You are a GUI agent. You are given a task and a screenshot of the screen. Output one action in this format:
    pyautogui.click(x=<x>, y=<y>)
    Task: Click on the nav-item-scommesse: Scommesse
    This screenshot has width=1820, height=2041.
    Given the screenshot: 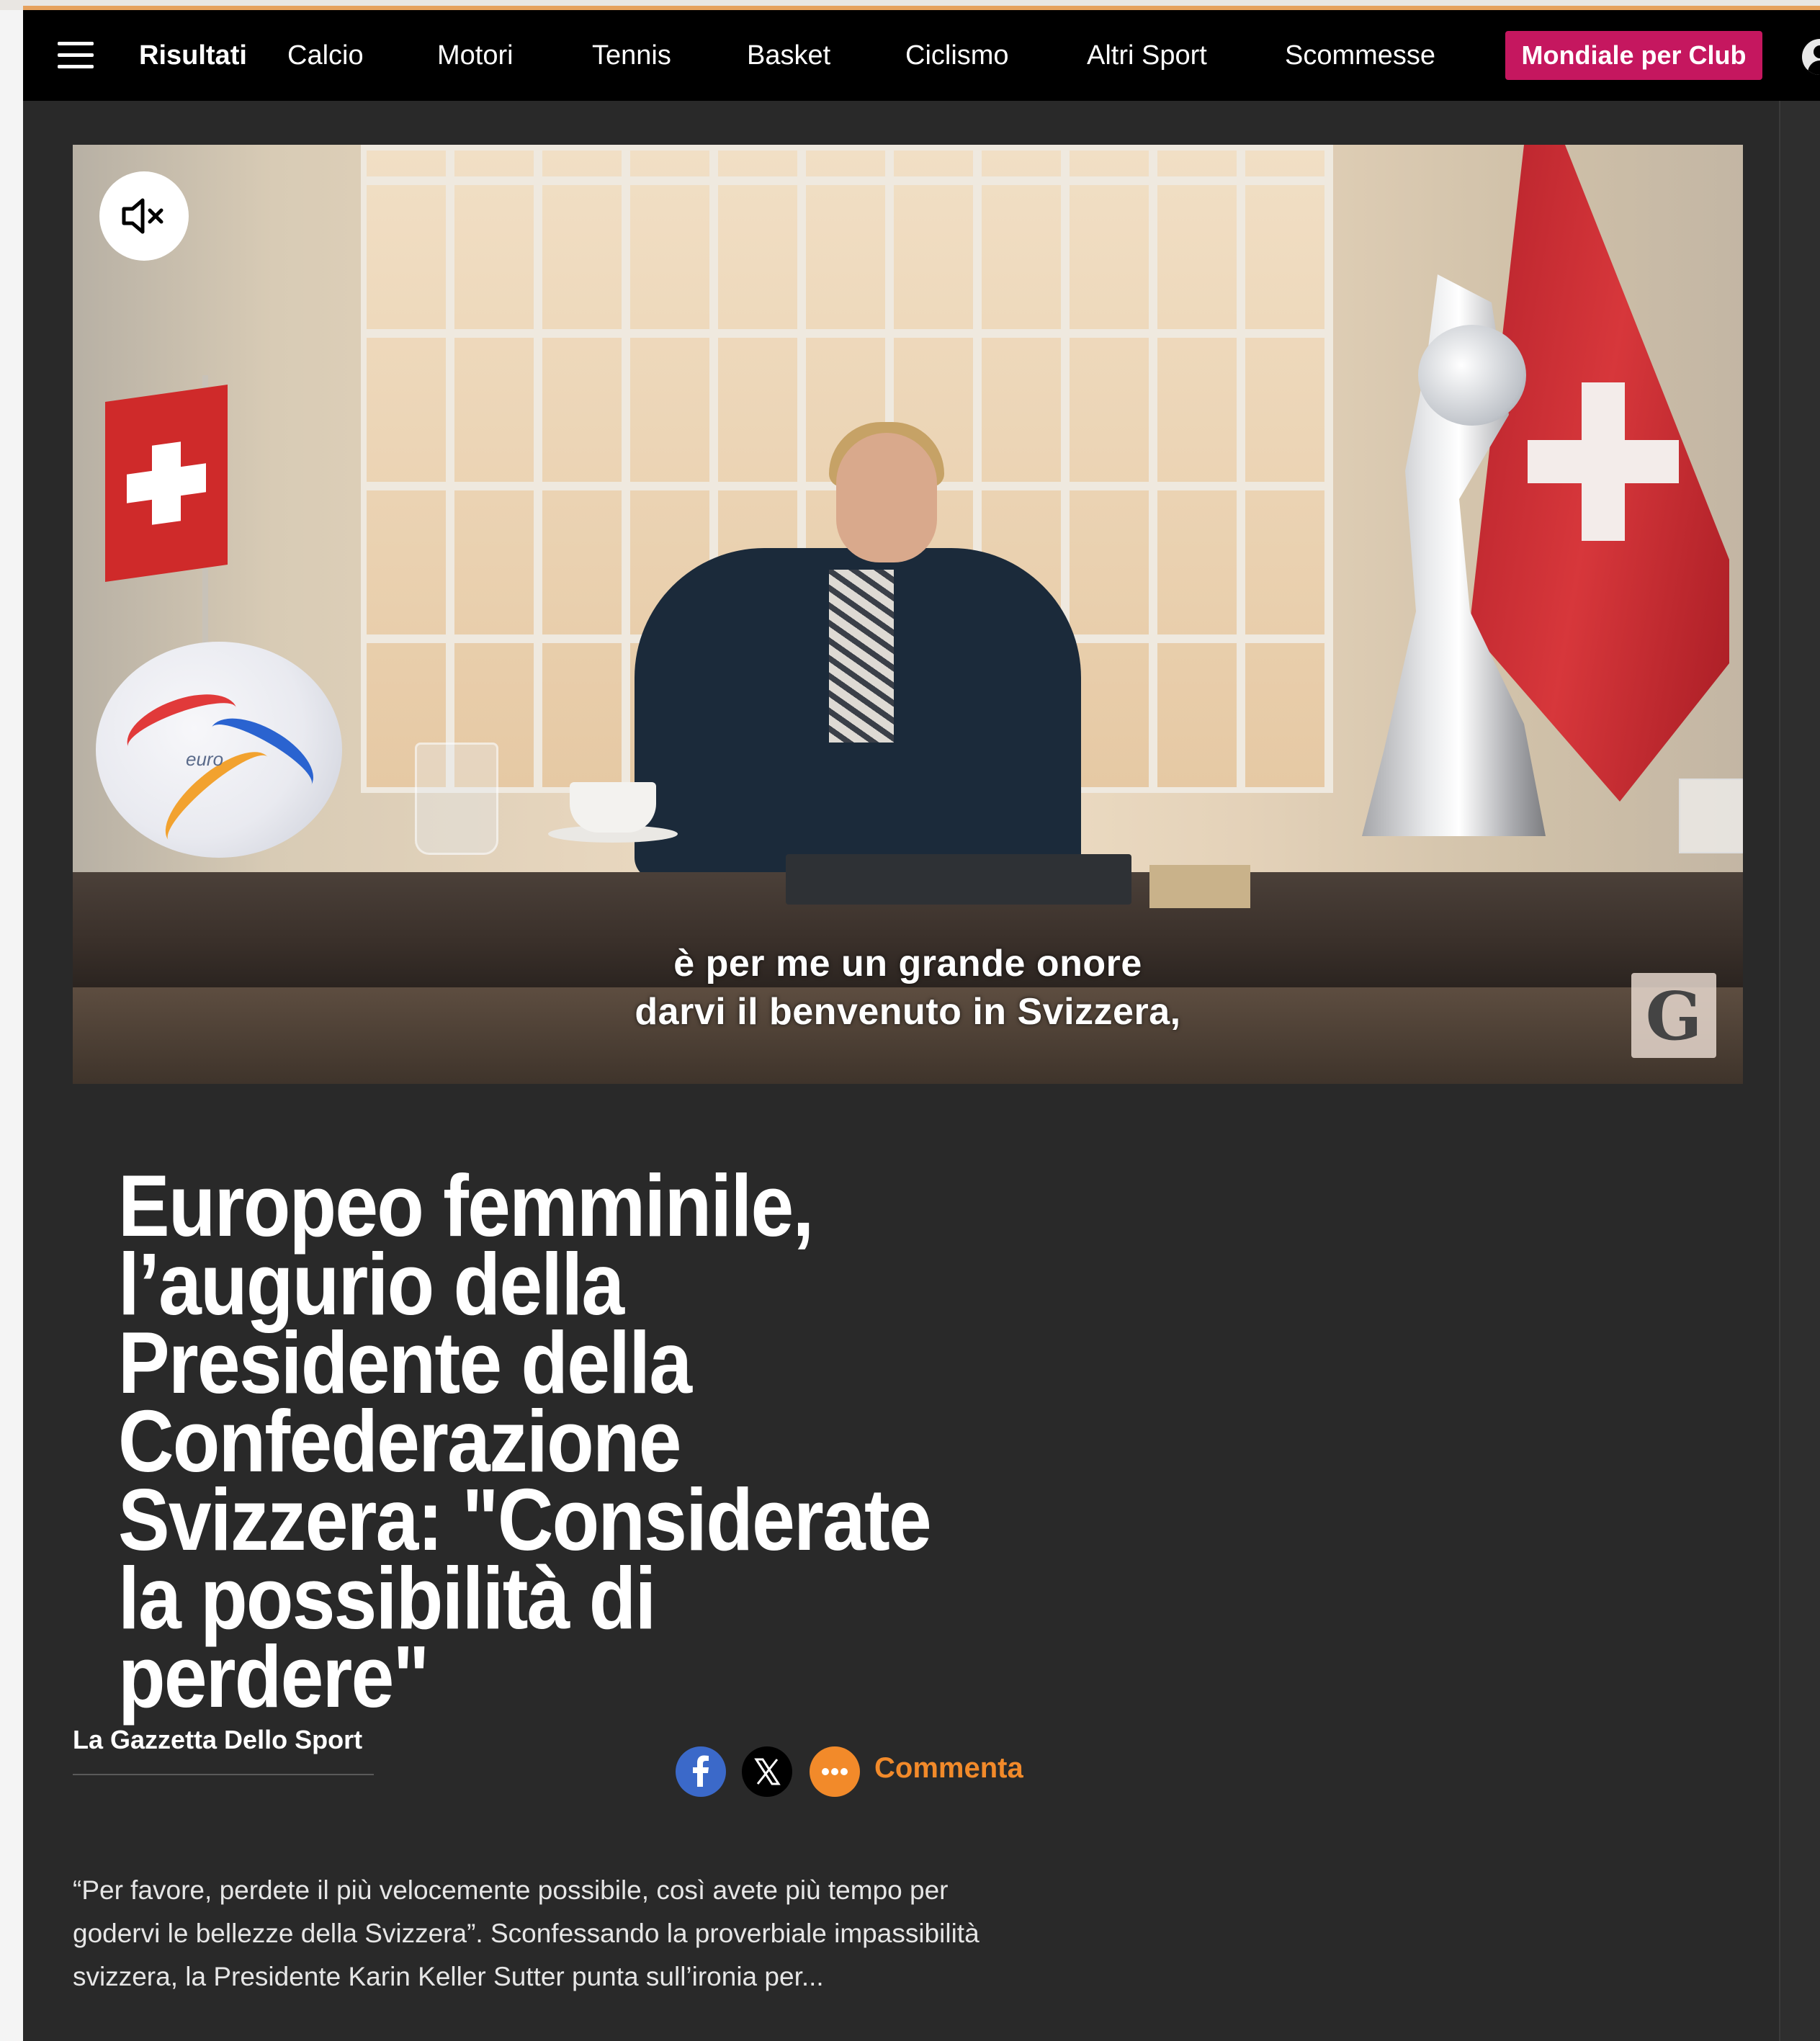 What is the action you would take?
    pyautogui.click(x=1360, y=55)
    